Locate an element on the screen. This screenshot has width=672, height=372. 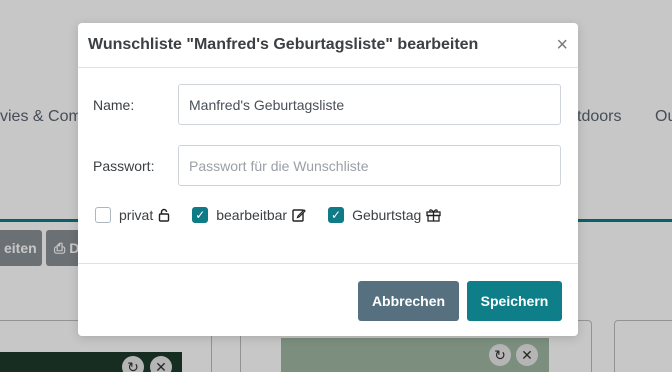
name-label: Name: is located at coordinates (114, 104).